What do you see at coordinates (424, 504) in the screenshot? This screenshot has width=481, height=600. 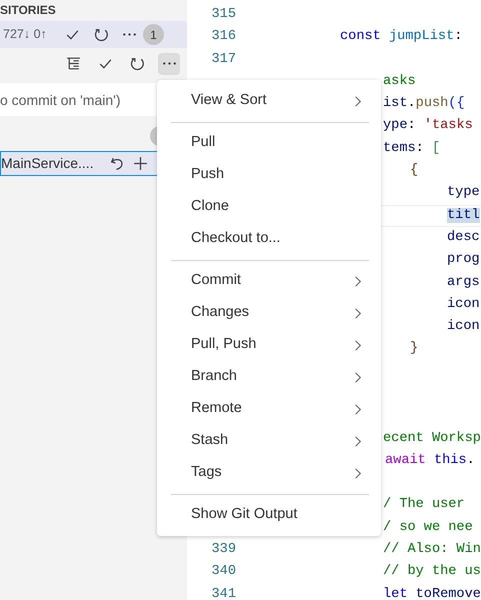 I see `code-token: / The user` at bounding box center [424, 504].